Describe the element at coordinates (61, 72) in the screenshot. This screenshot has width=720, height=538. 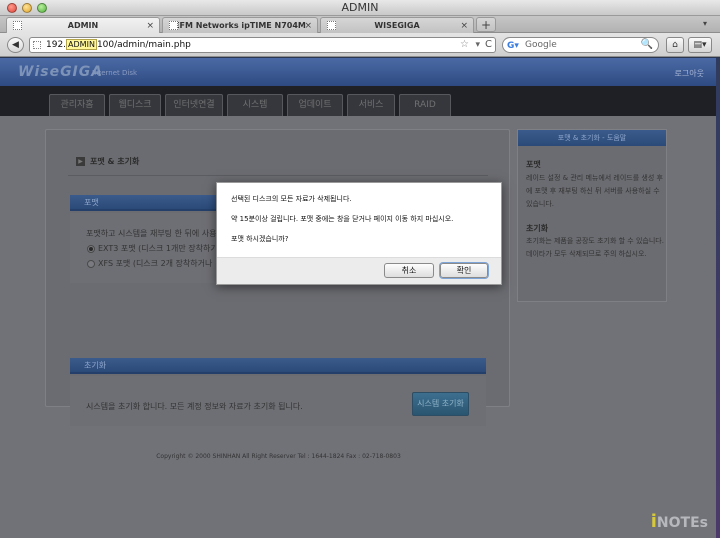
I see `site-logo: WiseGIGA` at that location.